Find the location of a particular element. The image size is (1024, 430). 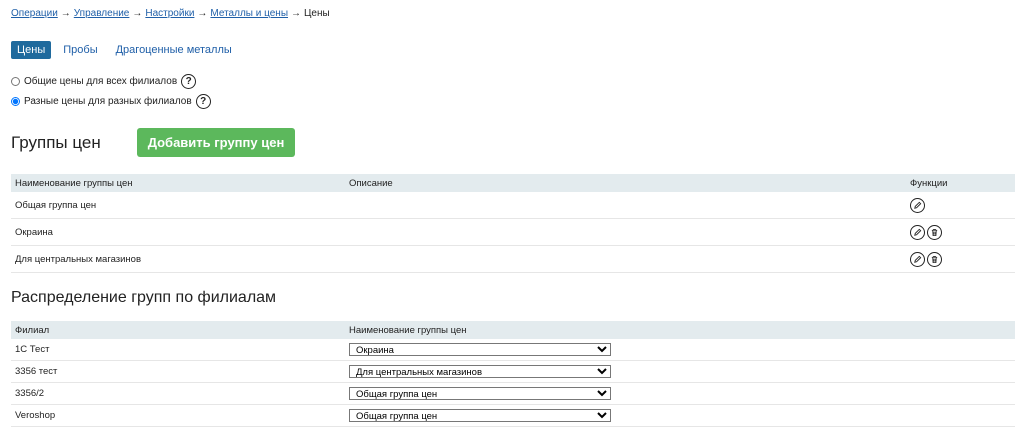

table-row: 1С Тест Окраина is located at coordinates (513, 350).